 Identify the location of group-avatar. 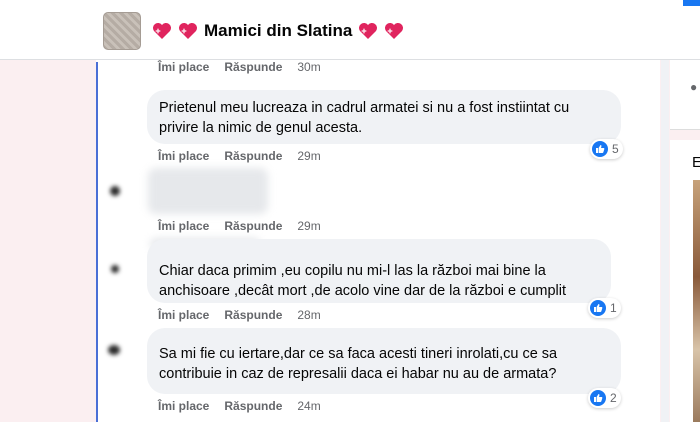
(122, 31).